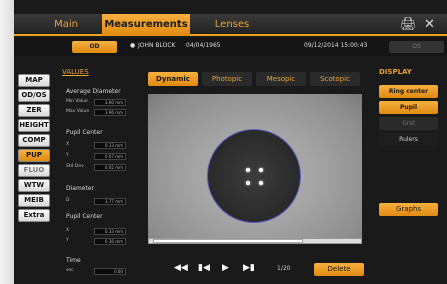  What do you see at coordinates (408, 209) in the screenshot?
I see `graphs-button: Graphs` at bounding box center [408, 209].